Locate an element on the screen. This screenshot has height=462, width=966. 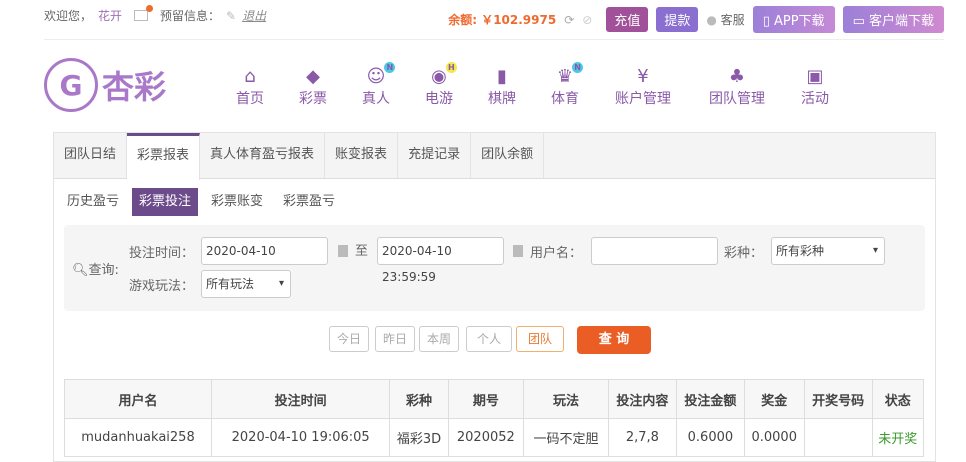
nav-item: ⌂ 首页 is located at coordinates (250, 87).